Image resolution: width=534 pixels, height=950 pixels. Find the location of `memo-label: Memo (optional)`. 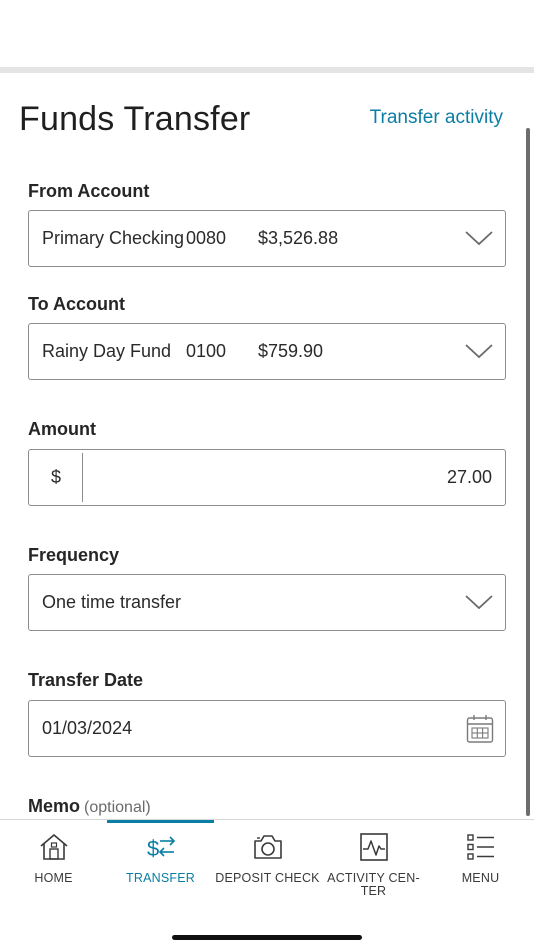

memo-label: Memo (optional) is located at coordinates (89, 806).